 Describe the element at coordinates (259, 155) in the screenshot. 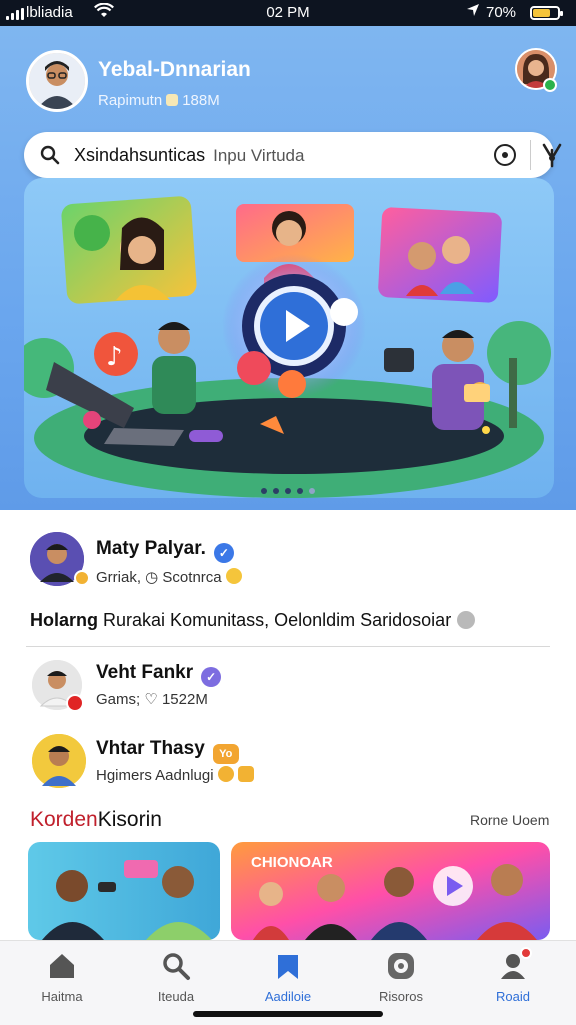

I see `search-placeholder: Inpu Virtuda` at that location.